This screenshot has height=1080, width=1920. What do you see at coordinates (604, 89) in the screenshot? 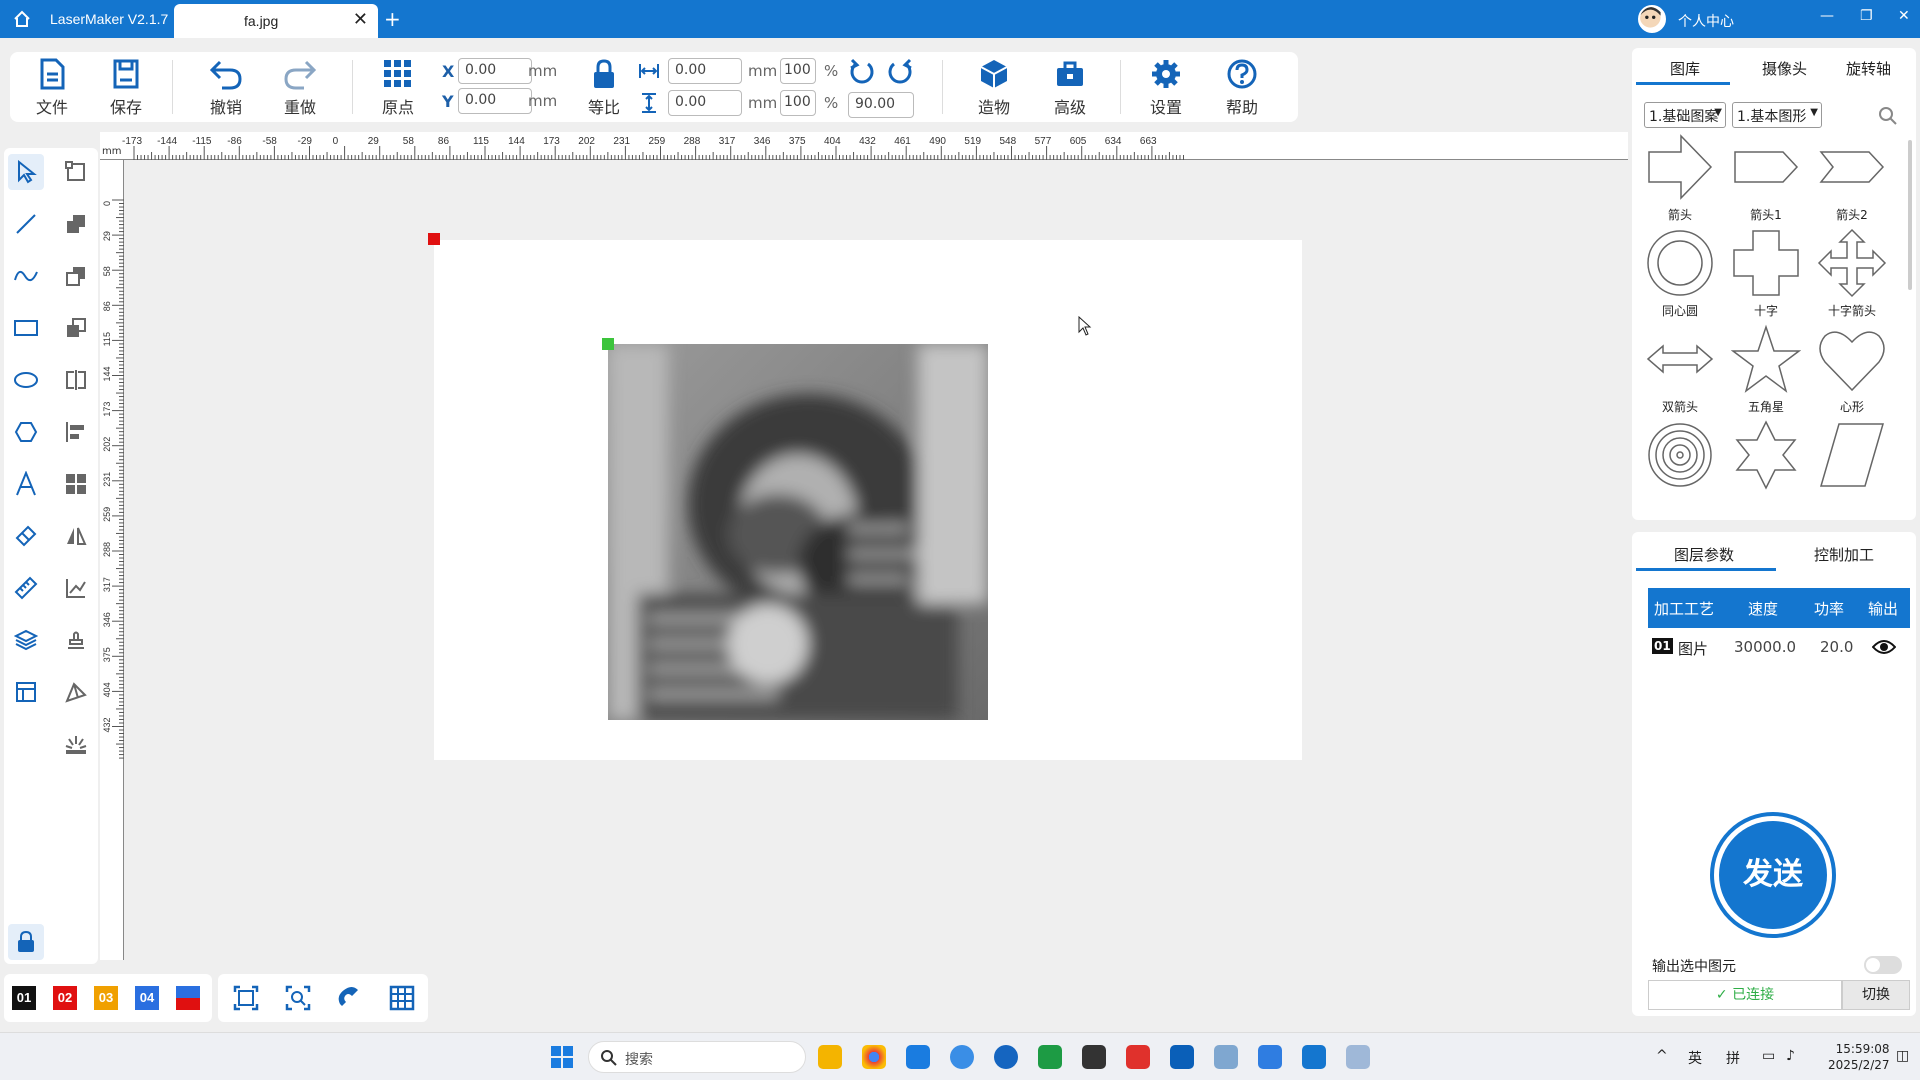
I see `lock-ratio-button: 等比` at bounding box center [604, 89].